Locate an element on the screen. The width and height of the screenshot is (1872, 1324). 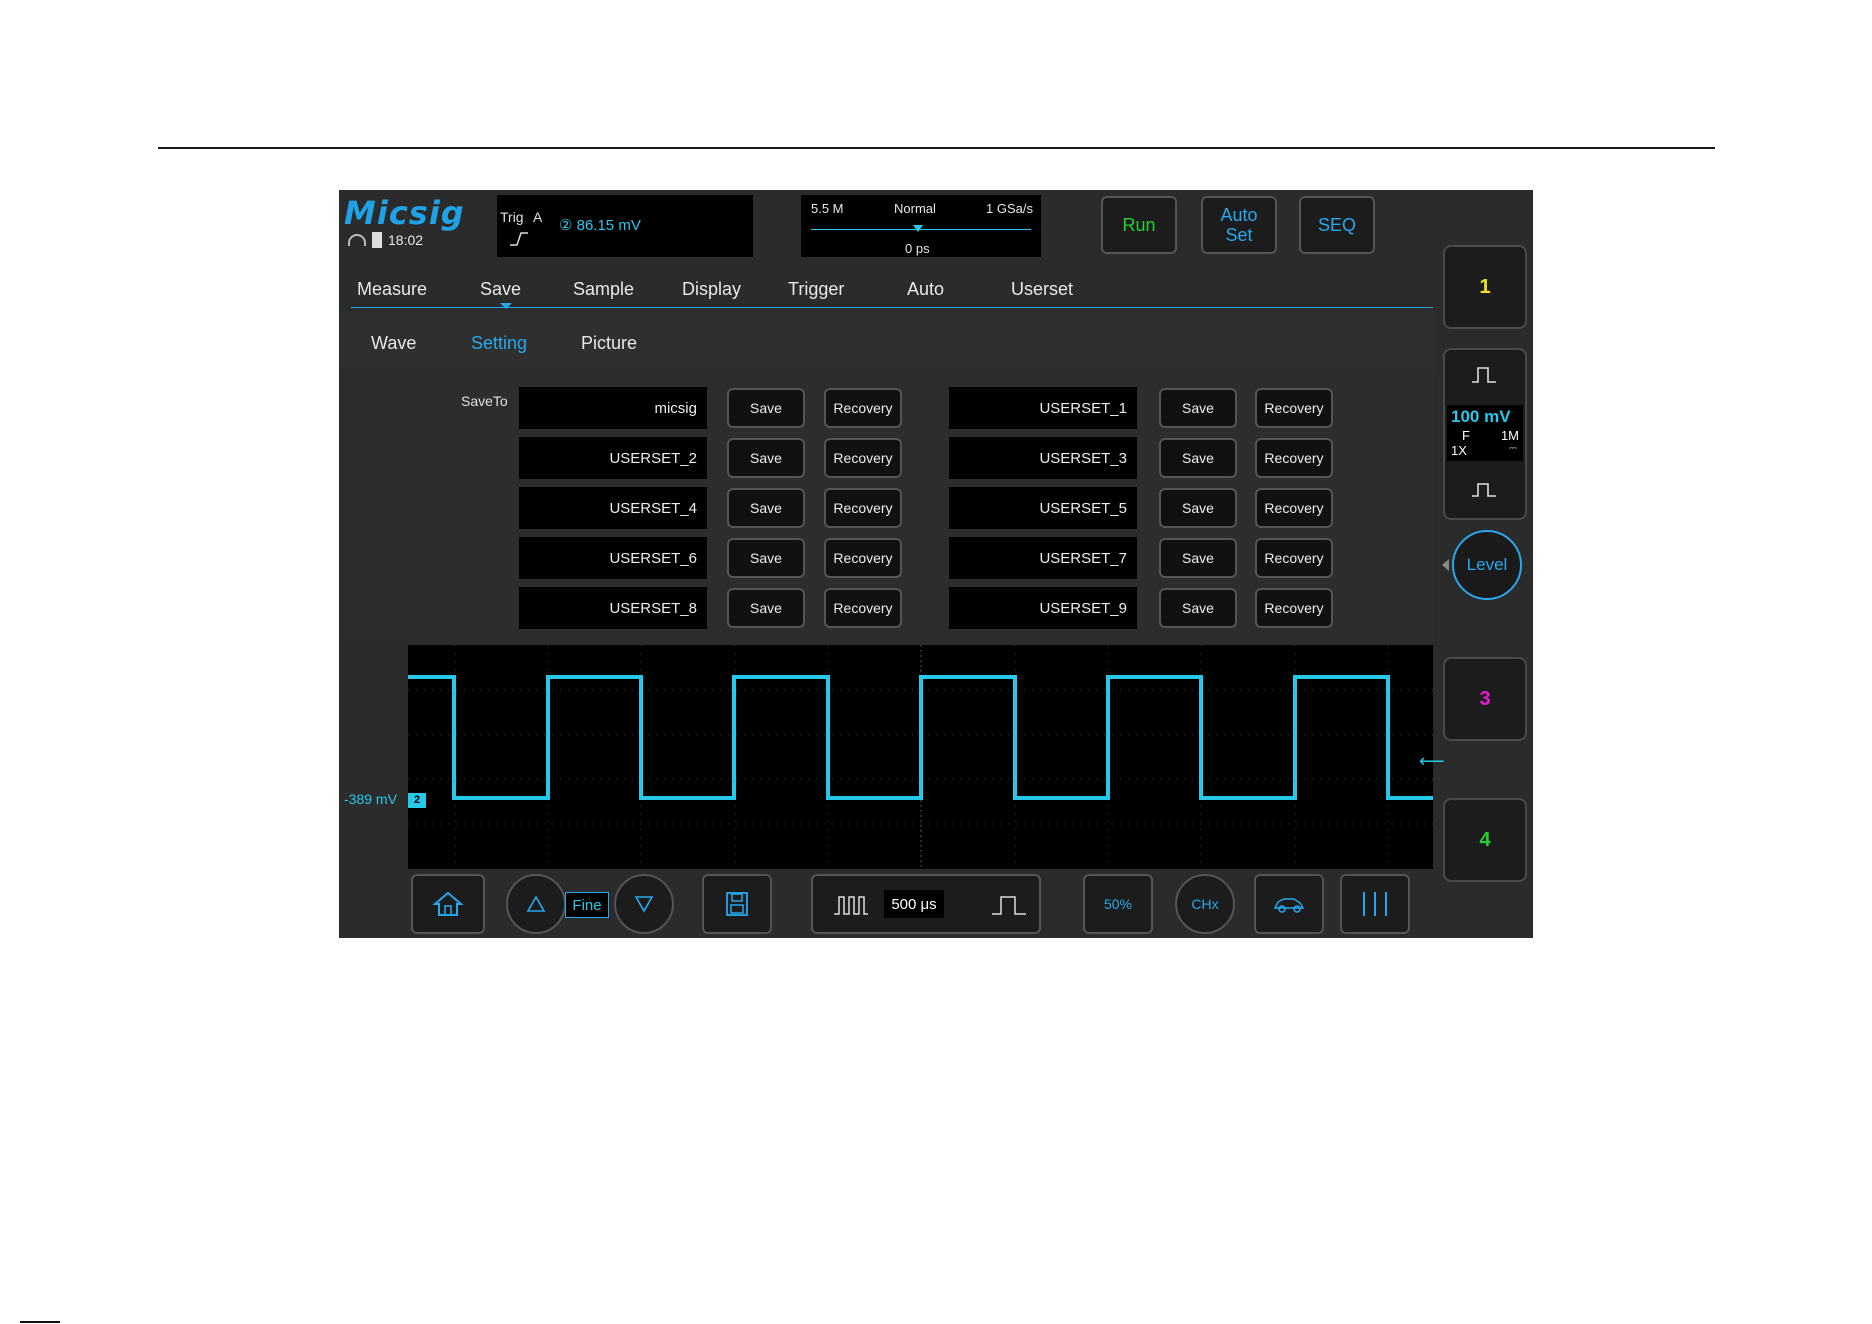
pulse-down-icon is located at coordinates (1484, 489).